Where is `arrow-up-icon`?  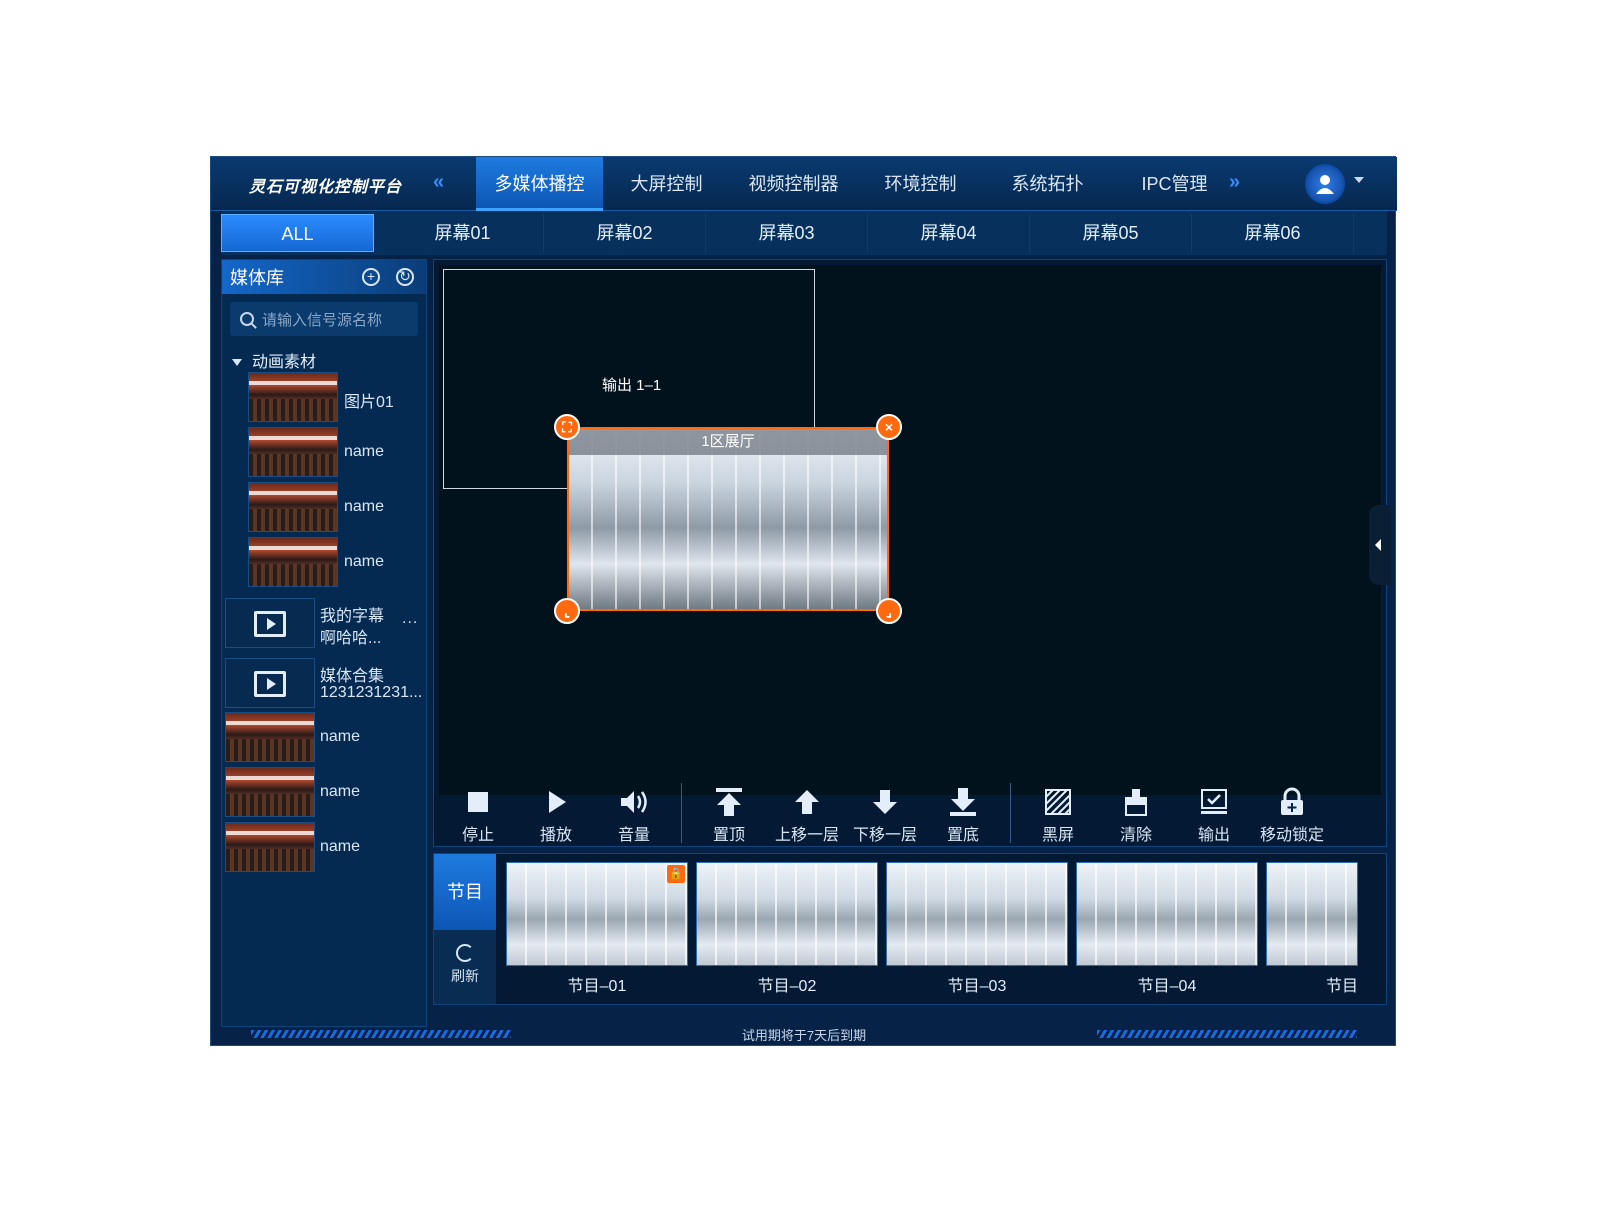 arrow-up-icon is located at coordinates (807, 802).